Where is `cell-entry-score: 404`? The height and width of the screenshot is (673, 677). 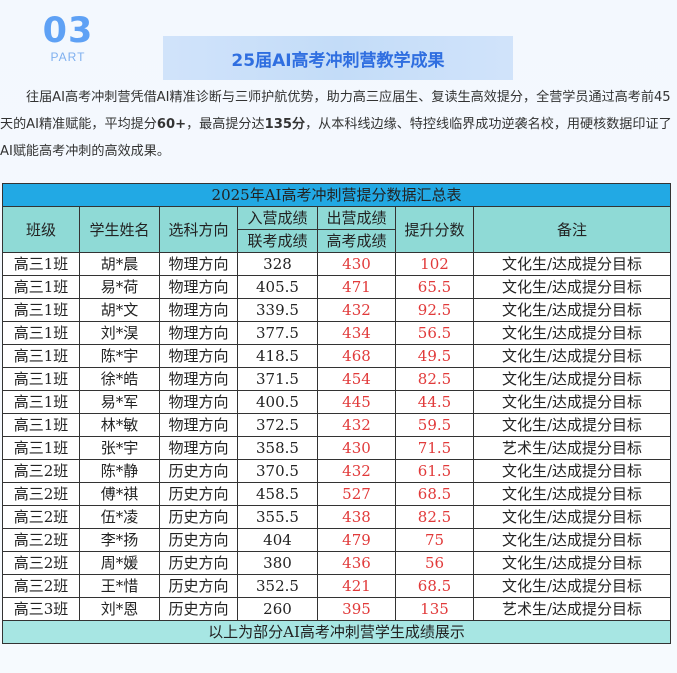
cell-entry-score: 404 is located at coordinates (277, 540).